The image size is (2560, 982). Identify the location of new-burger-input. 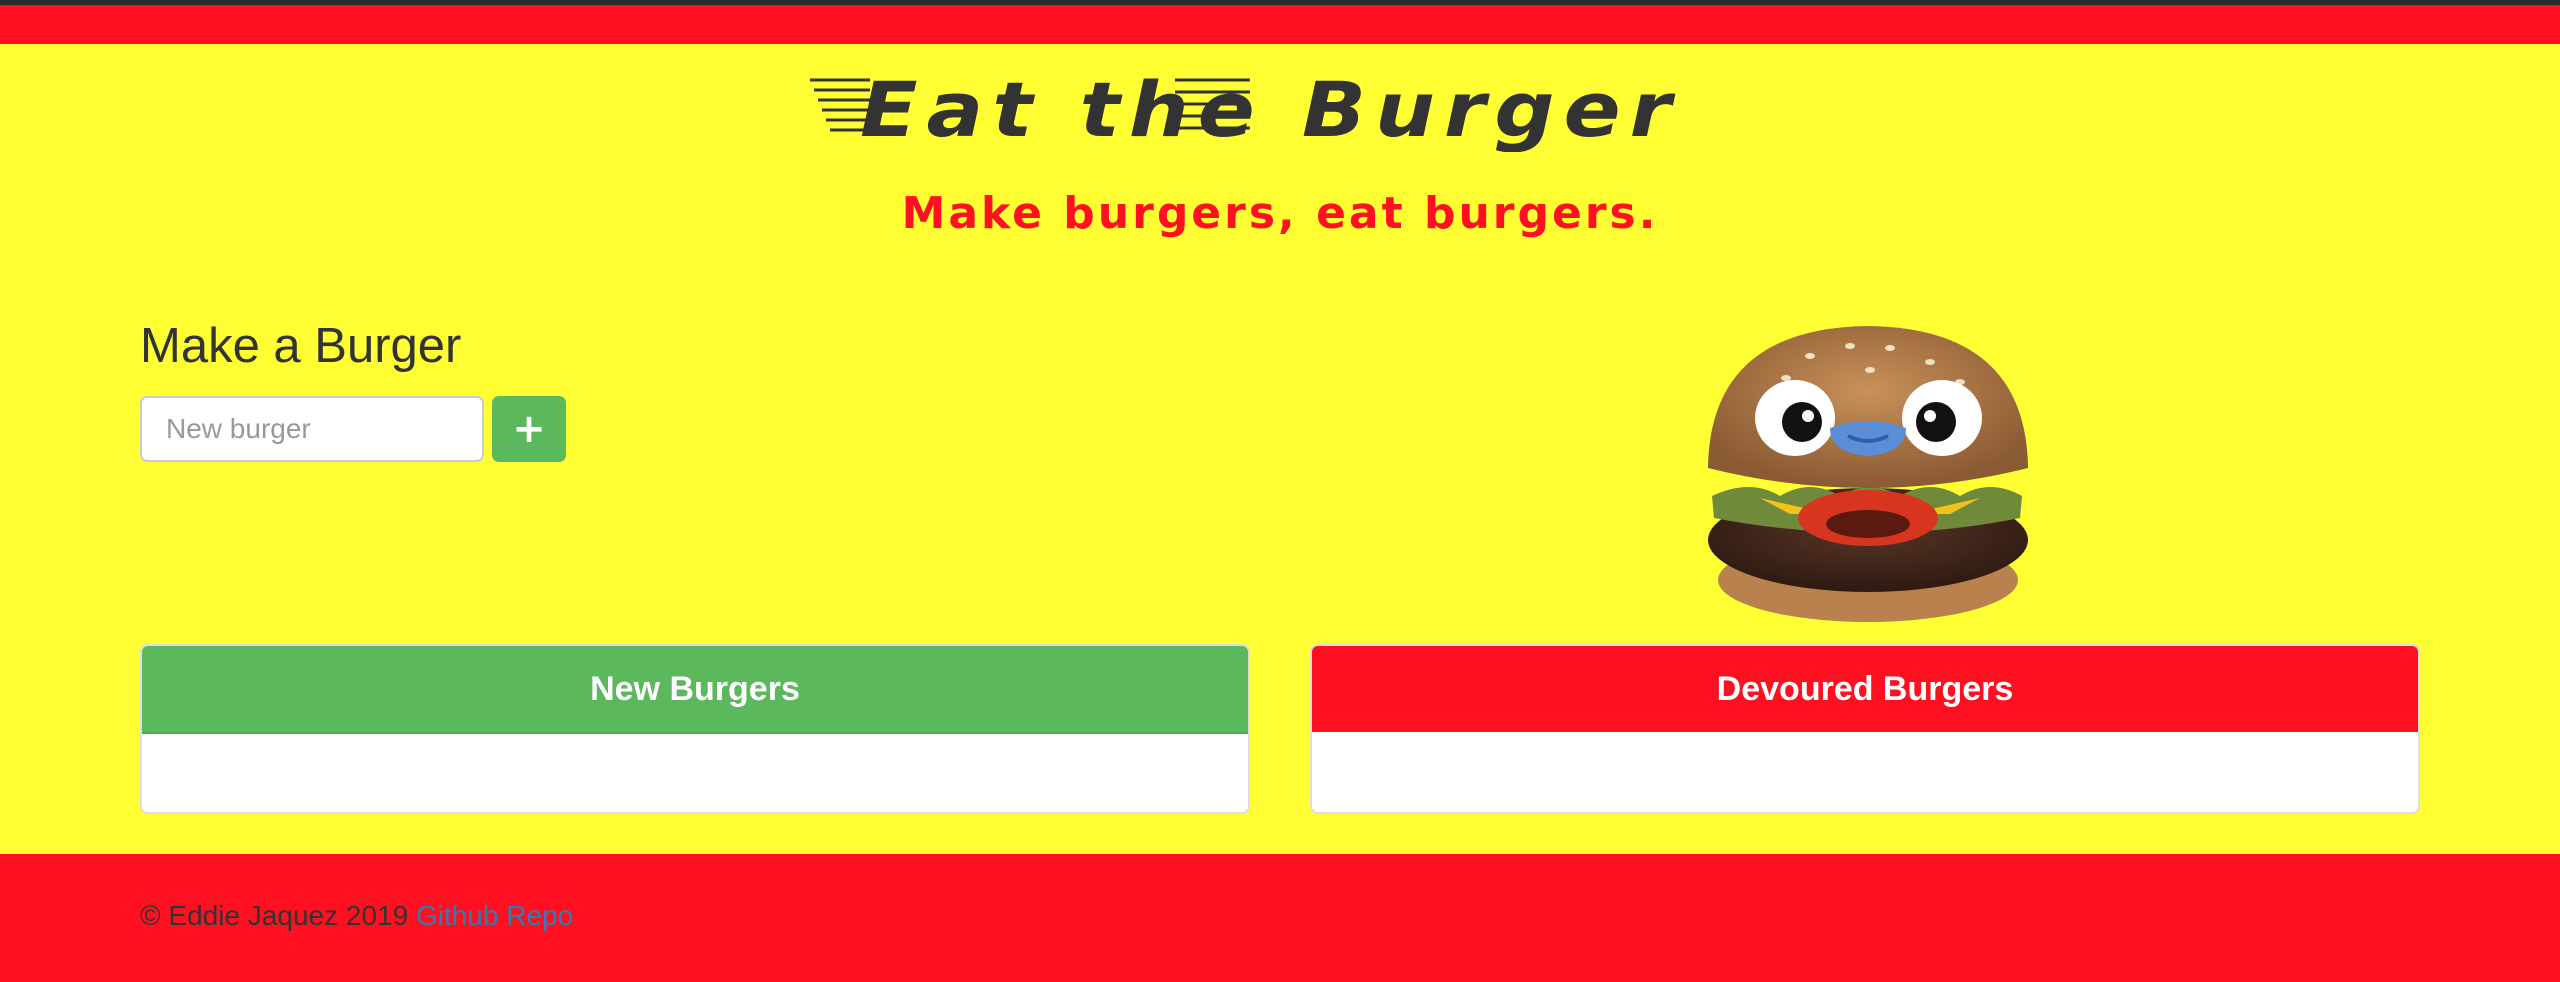
(312, 429).